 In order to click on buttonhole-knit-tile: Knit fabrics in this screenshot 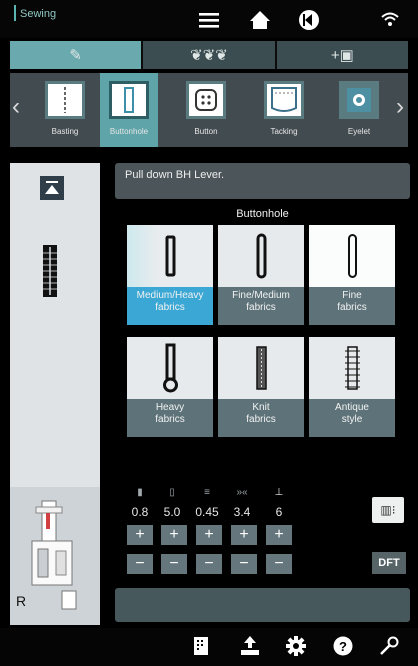, I will do `click(261, 387)`.